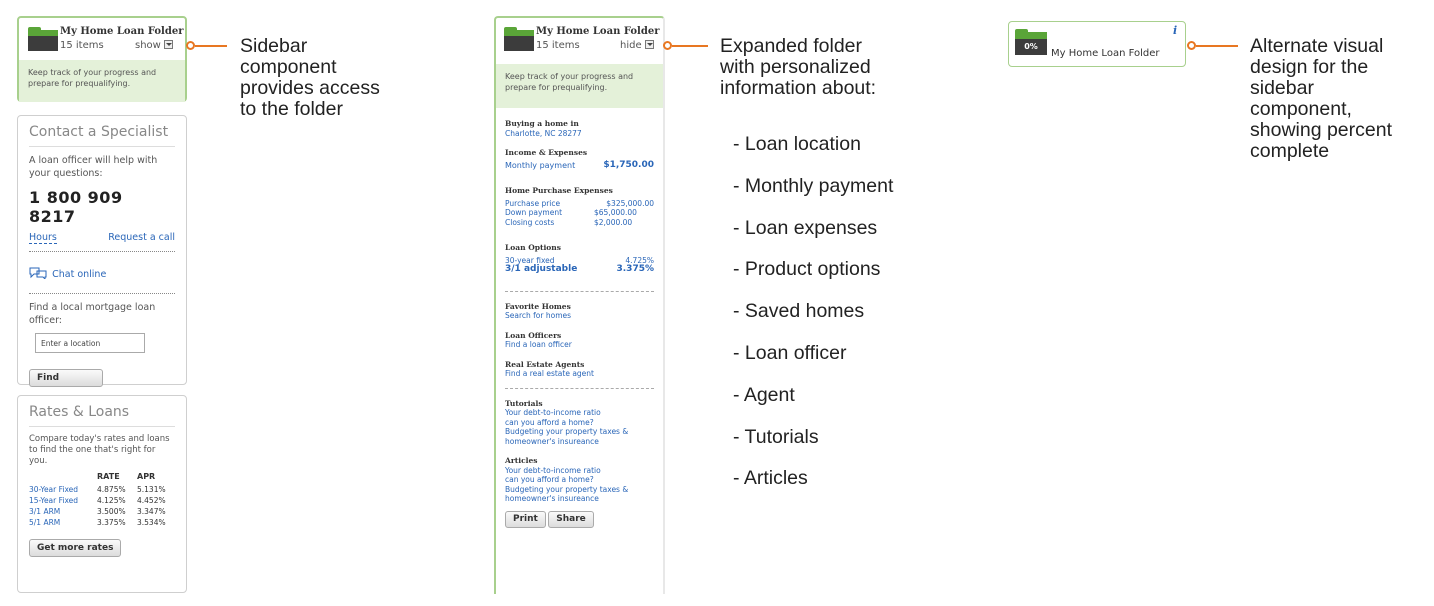 The height and width of the screenshot is (606, 1434). I want to click on loan-officers-heading: Loan Officers, so click(533, 335).